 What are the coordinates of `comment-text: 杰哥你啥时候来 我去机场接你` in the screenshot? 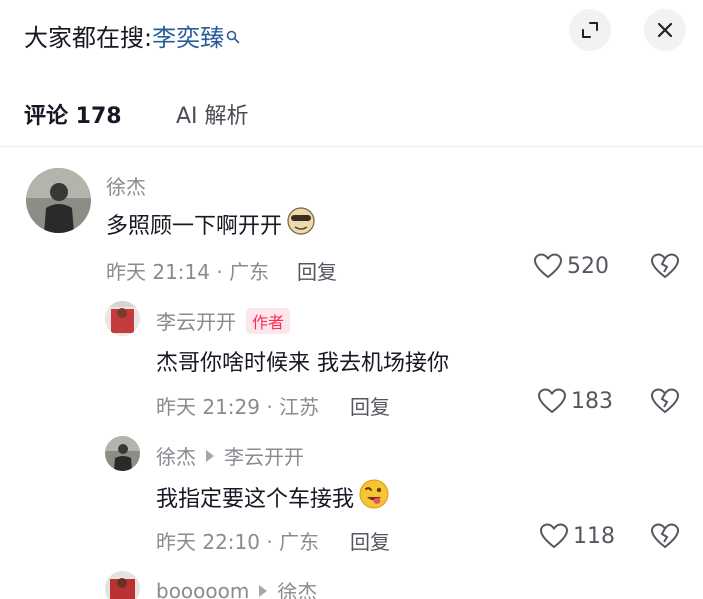 It's located at (302, 361).